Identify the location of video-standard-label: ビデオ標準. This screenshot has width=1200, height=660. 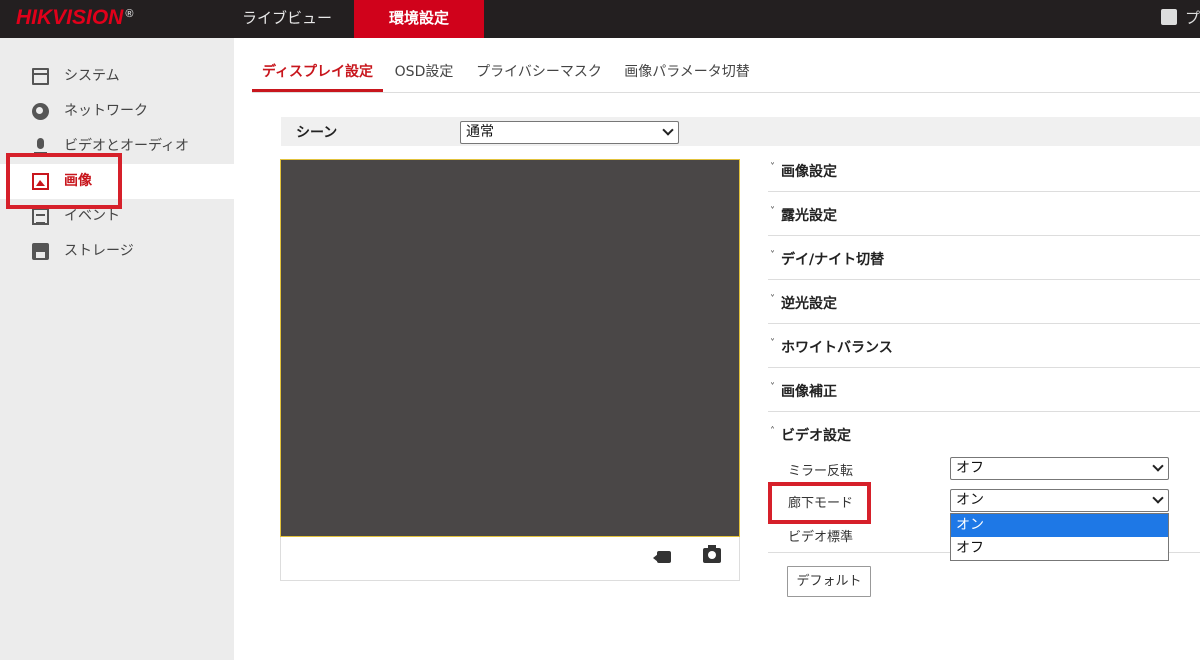
(821, 537).